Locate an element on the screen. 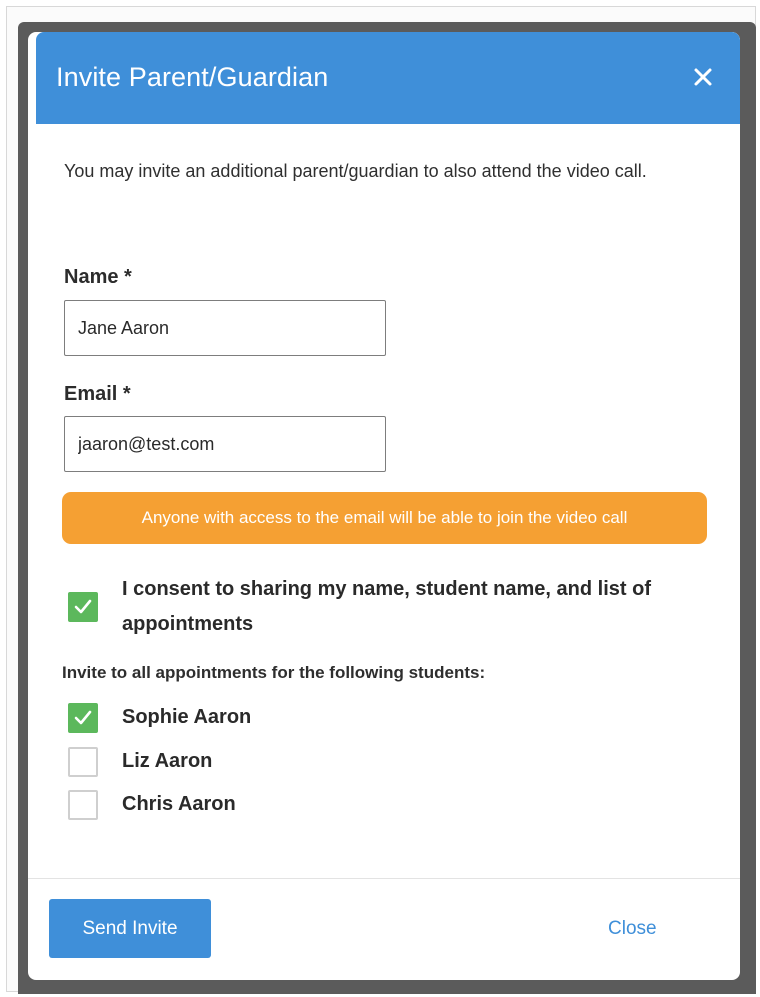  student-name: Sophie Aaron is located at coordinates (187, 717).